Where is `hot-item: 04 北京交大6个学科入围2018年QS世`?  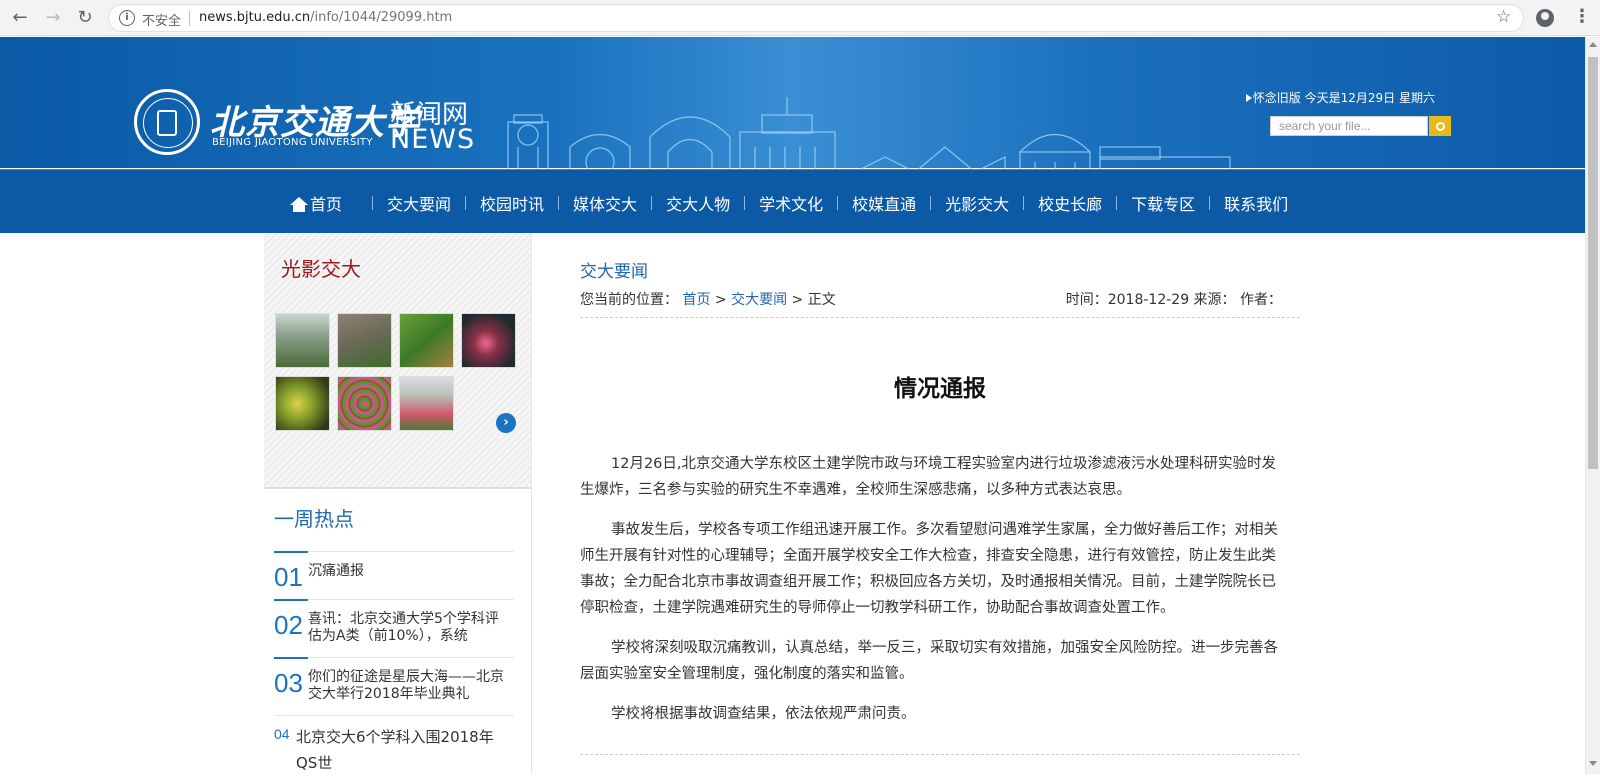 hot-item: 04 北京交大6个学科入围2018年QS世 is located at coordinates (394, 744).